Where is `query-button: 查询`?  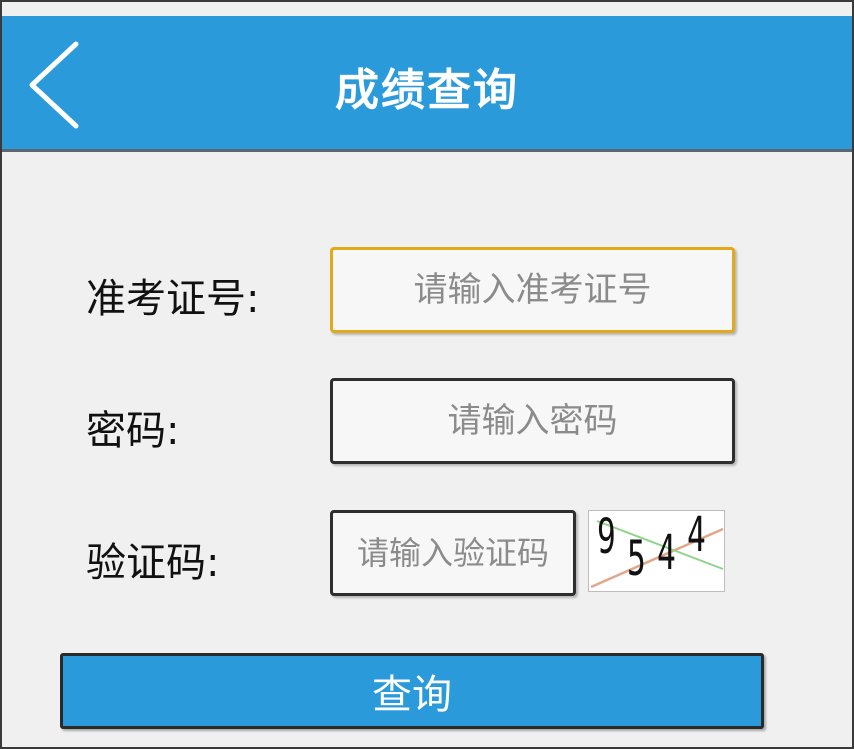
query-button: 查询 is located at coordinates (412, 691).